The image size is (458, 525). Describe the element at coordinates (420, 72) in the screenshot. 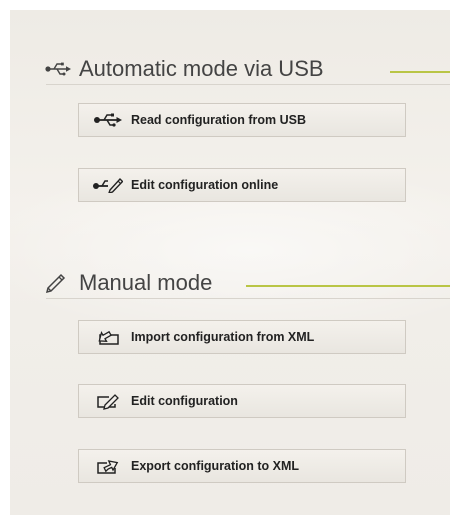

I see `automatic-accent-line` at that location.